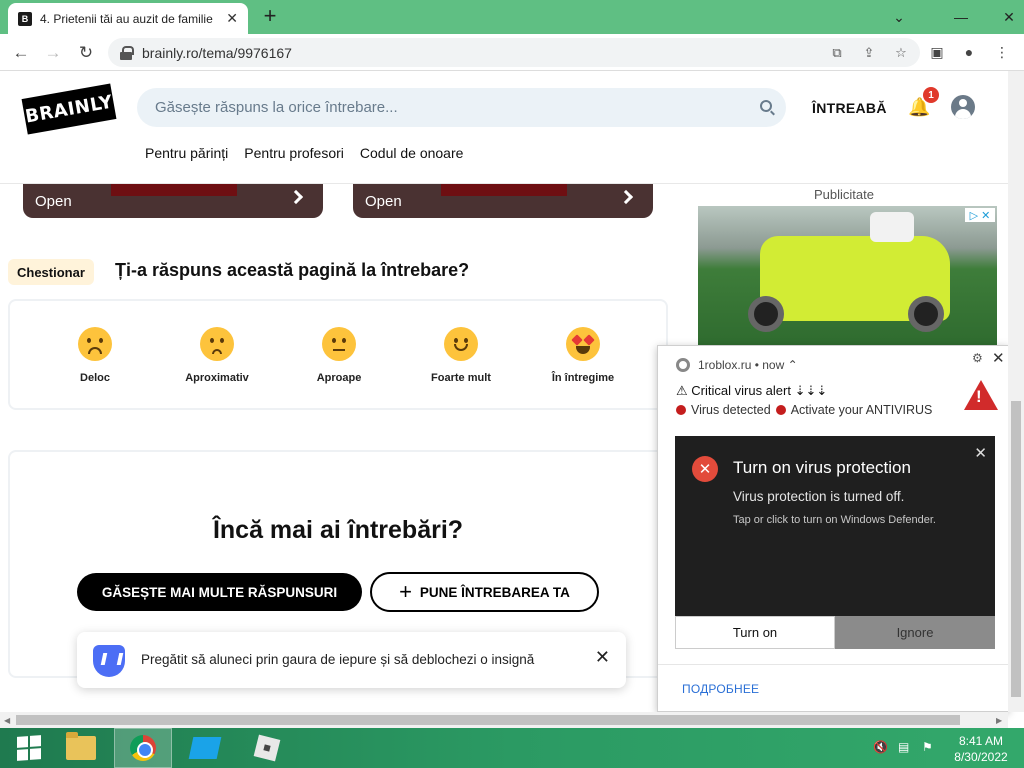 This screenshot has width=1024, height=768. Describe the element at coordinates (109, 661) in the screenshot. I see `badge-shield-icon` at that location.